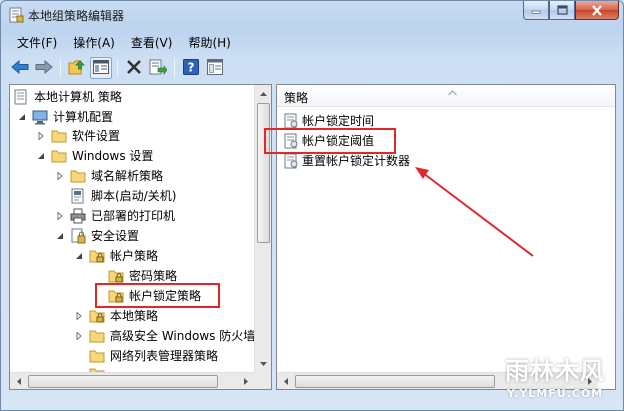  Describe the element at coordinates (134, 256) in the screenshot. I see `tree-item-label: 帐户策略` at that location.